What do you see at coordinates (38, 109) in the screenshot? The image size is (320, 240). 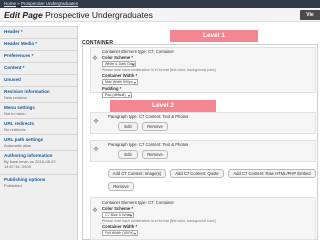 I see `sidebar-item-menu-settings: Menu settings Not in menu` at bounding box center [38, 109].